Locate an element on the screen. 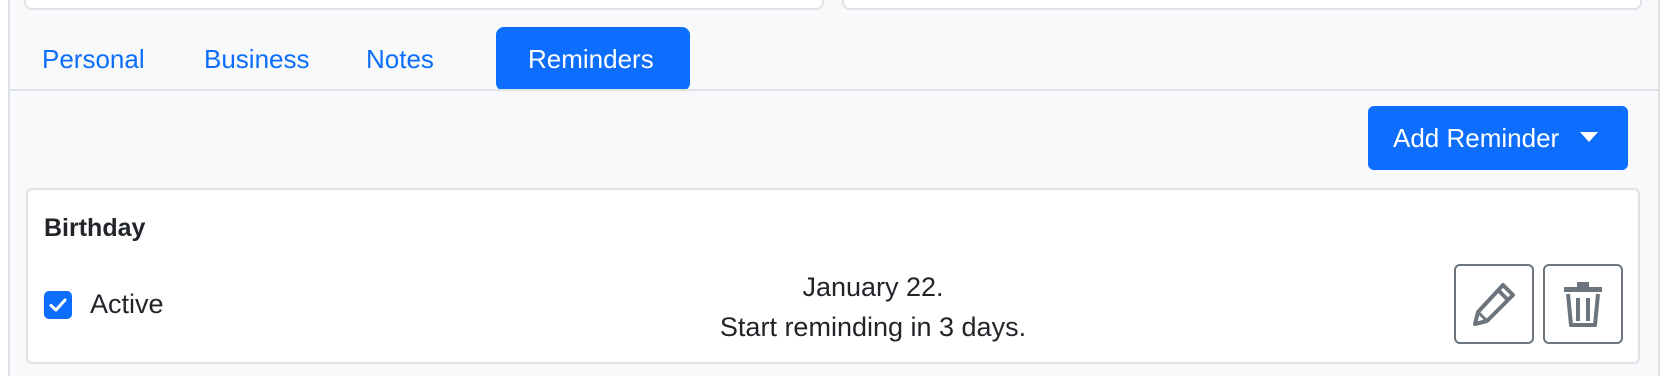  tab-divider is located at coordinates (834, 90).